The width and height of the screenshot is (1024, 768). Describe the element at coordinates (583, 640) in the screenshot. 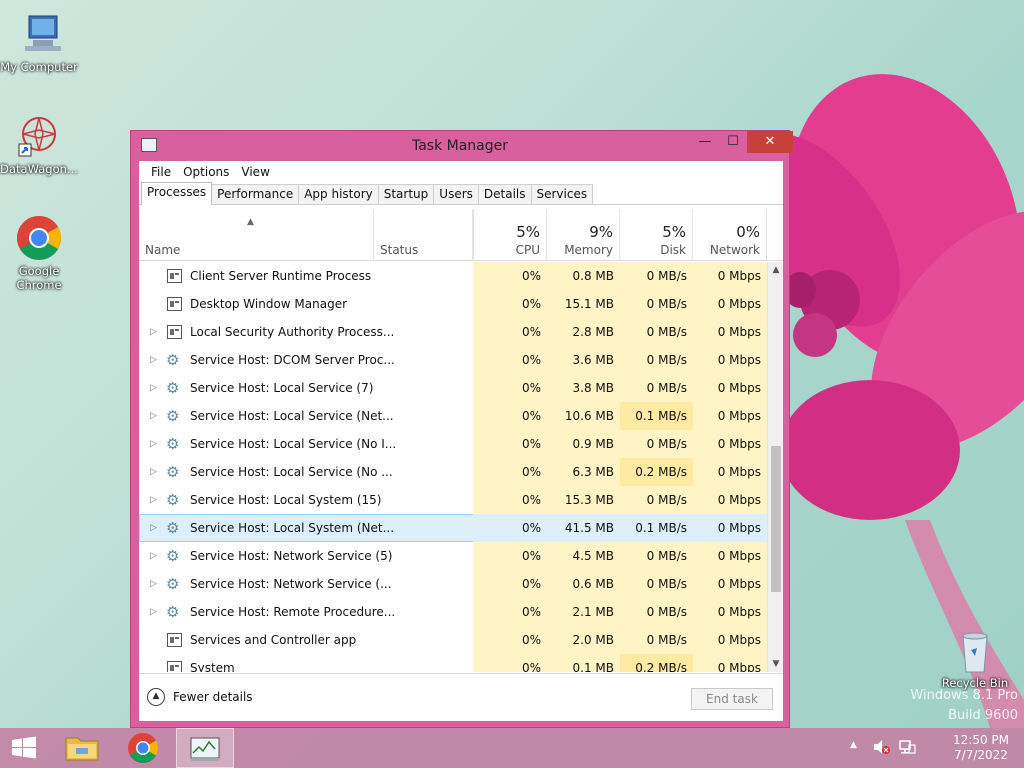

I see `memory-cell: 2.0 MB` at that location.